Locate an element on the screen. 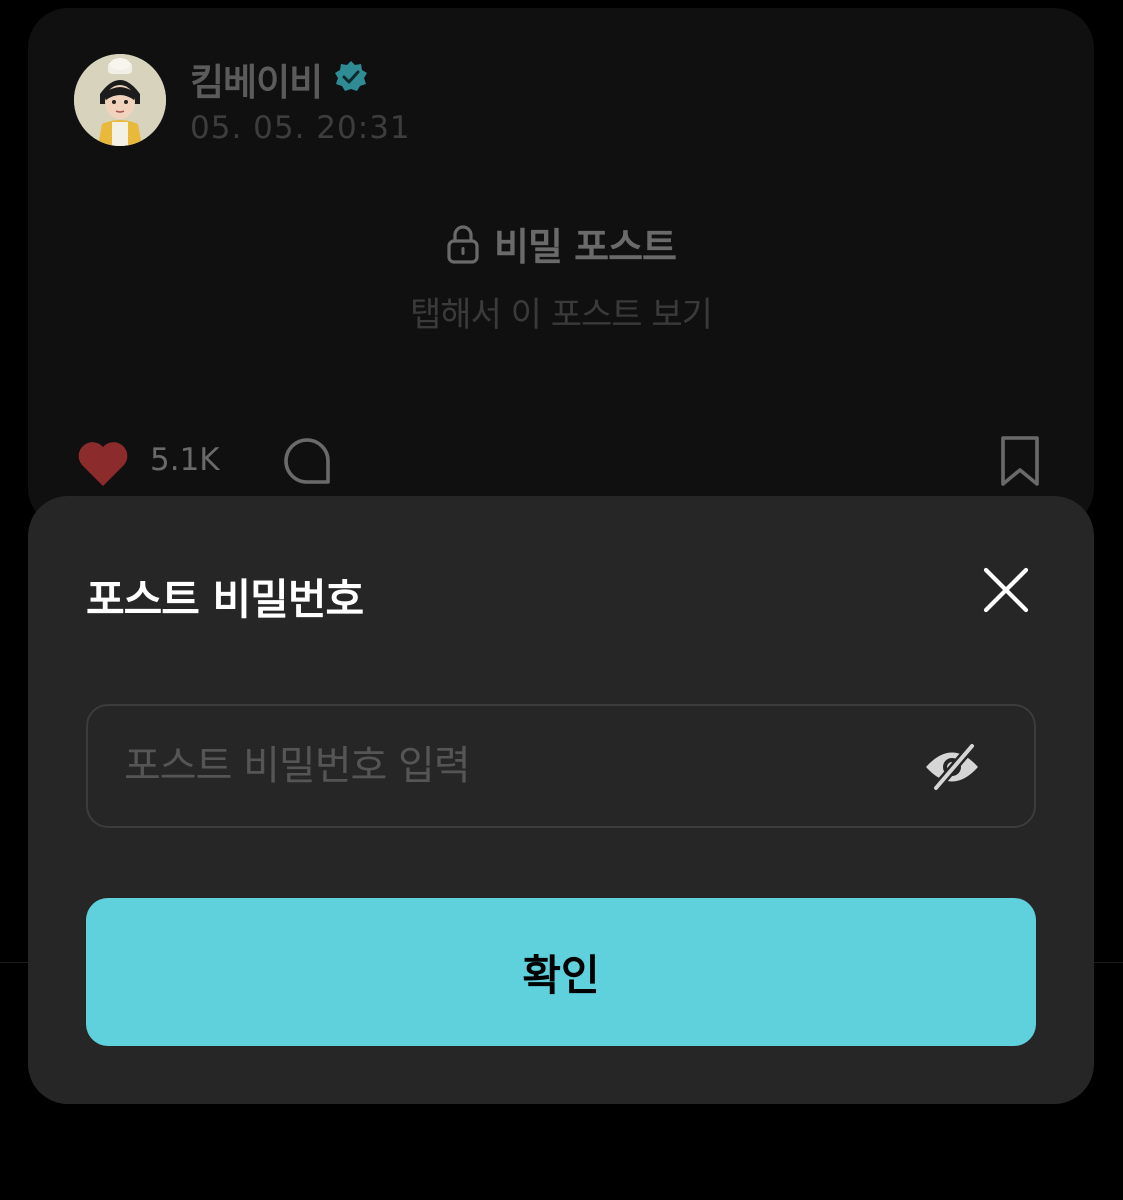 The image size is (1123, 1200). secret-post-subtitle: 탭해서 이 포스트 보기 is located at coordinates (561, 315).